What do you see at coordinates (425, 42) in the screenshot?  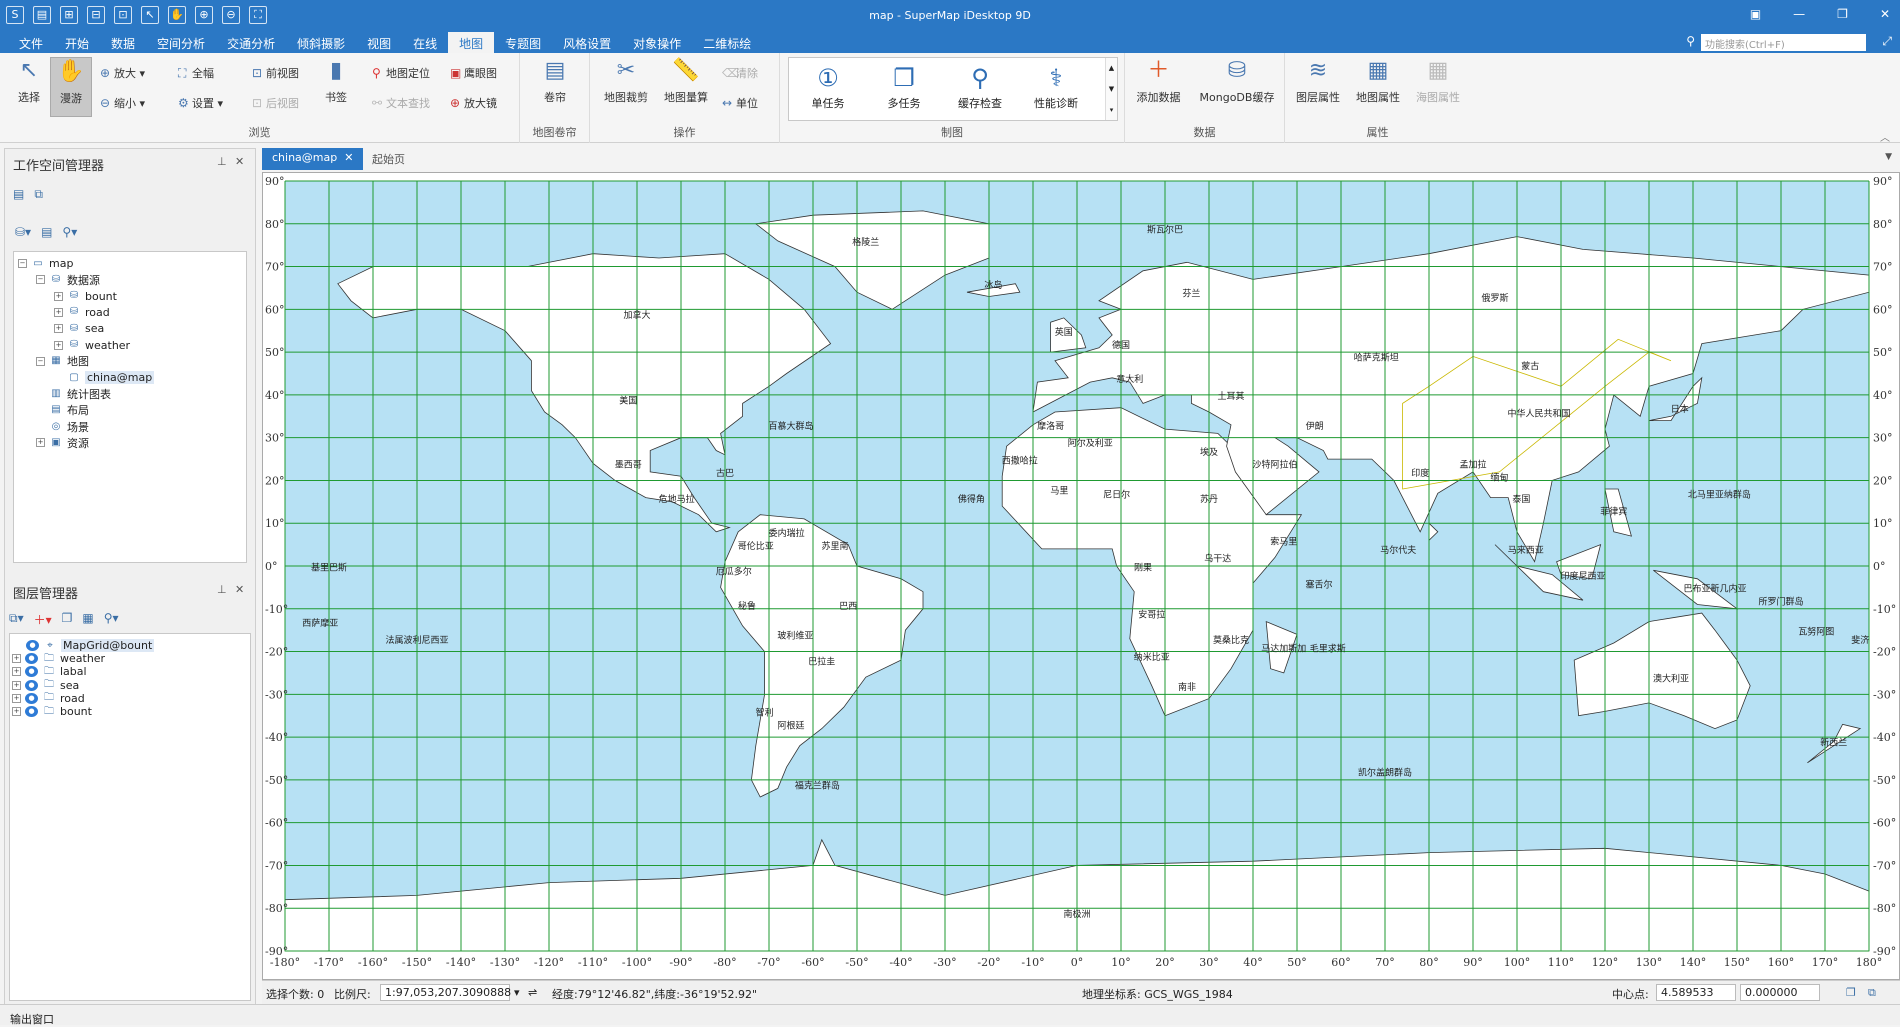 I see `ribbon-tab: 在线` at bounding box center [425, 42].